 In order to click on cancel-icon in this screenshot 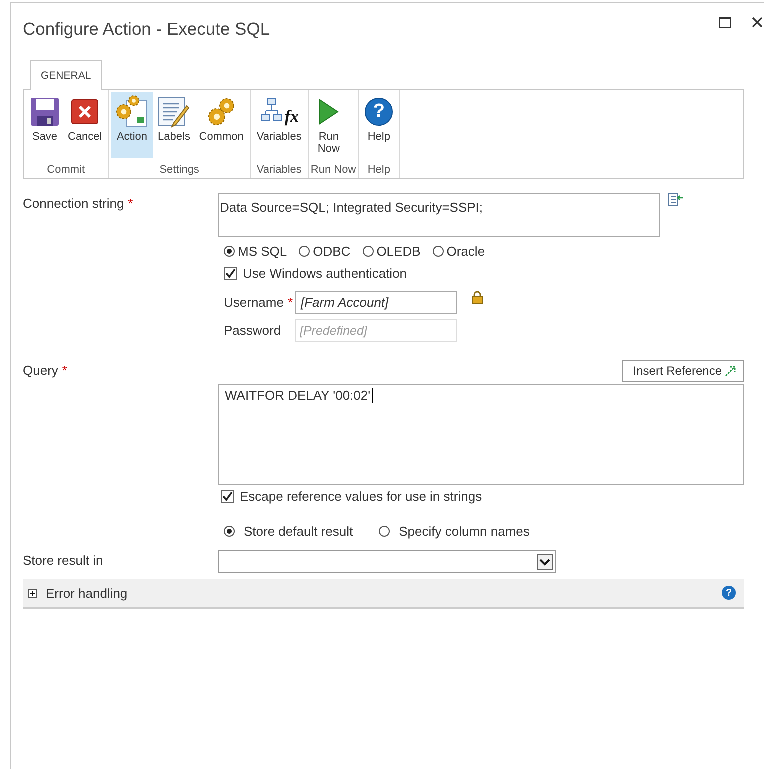, I will do `click(85, 112)`.